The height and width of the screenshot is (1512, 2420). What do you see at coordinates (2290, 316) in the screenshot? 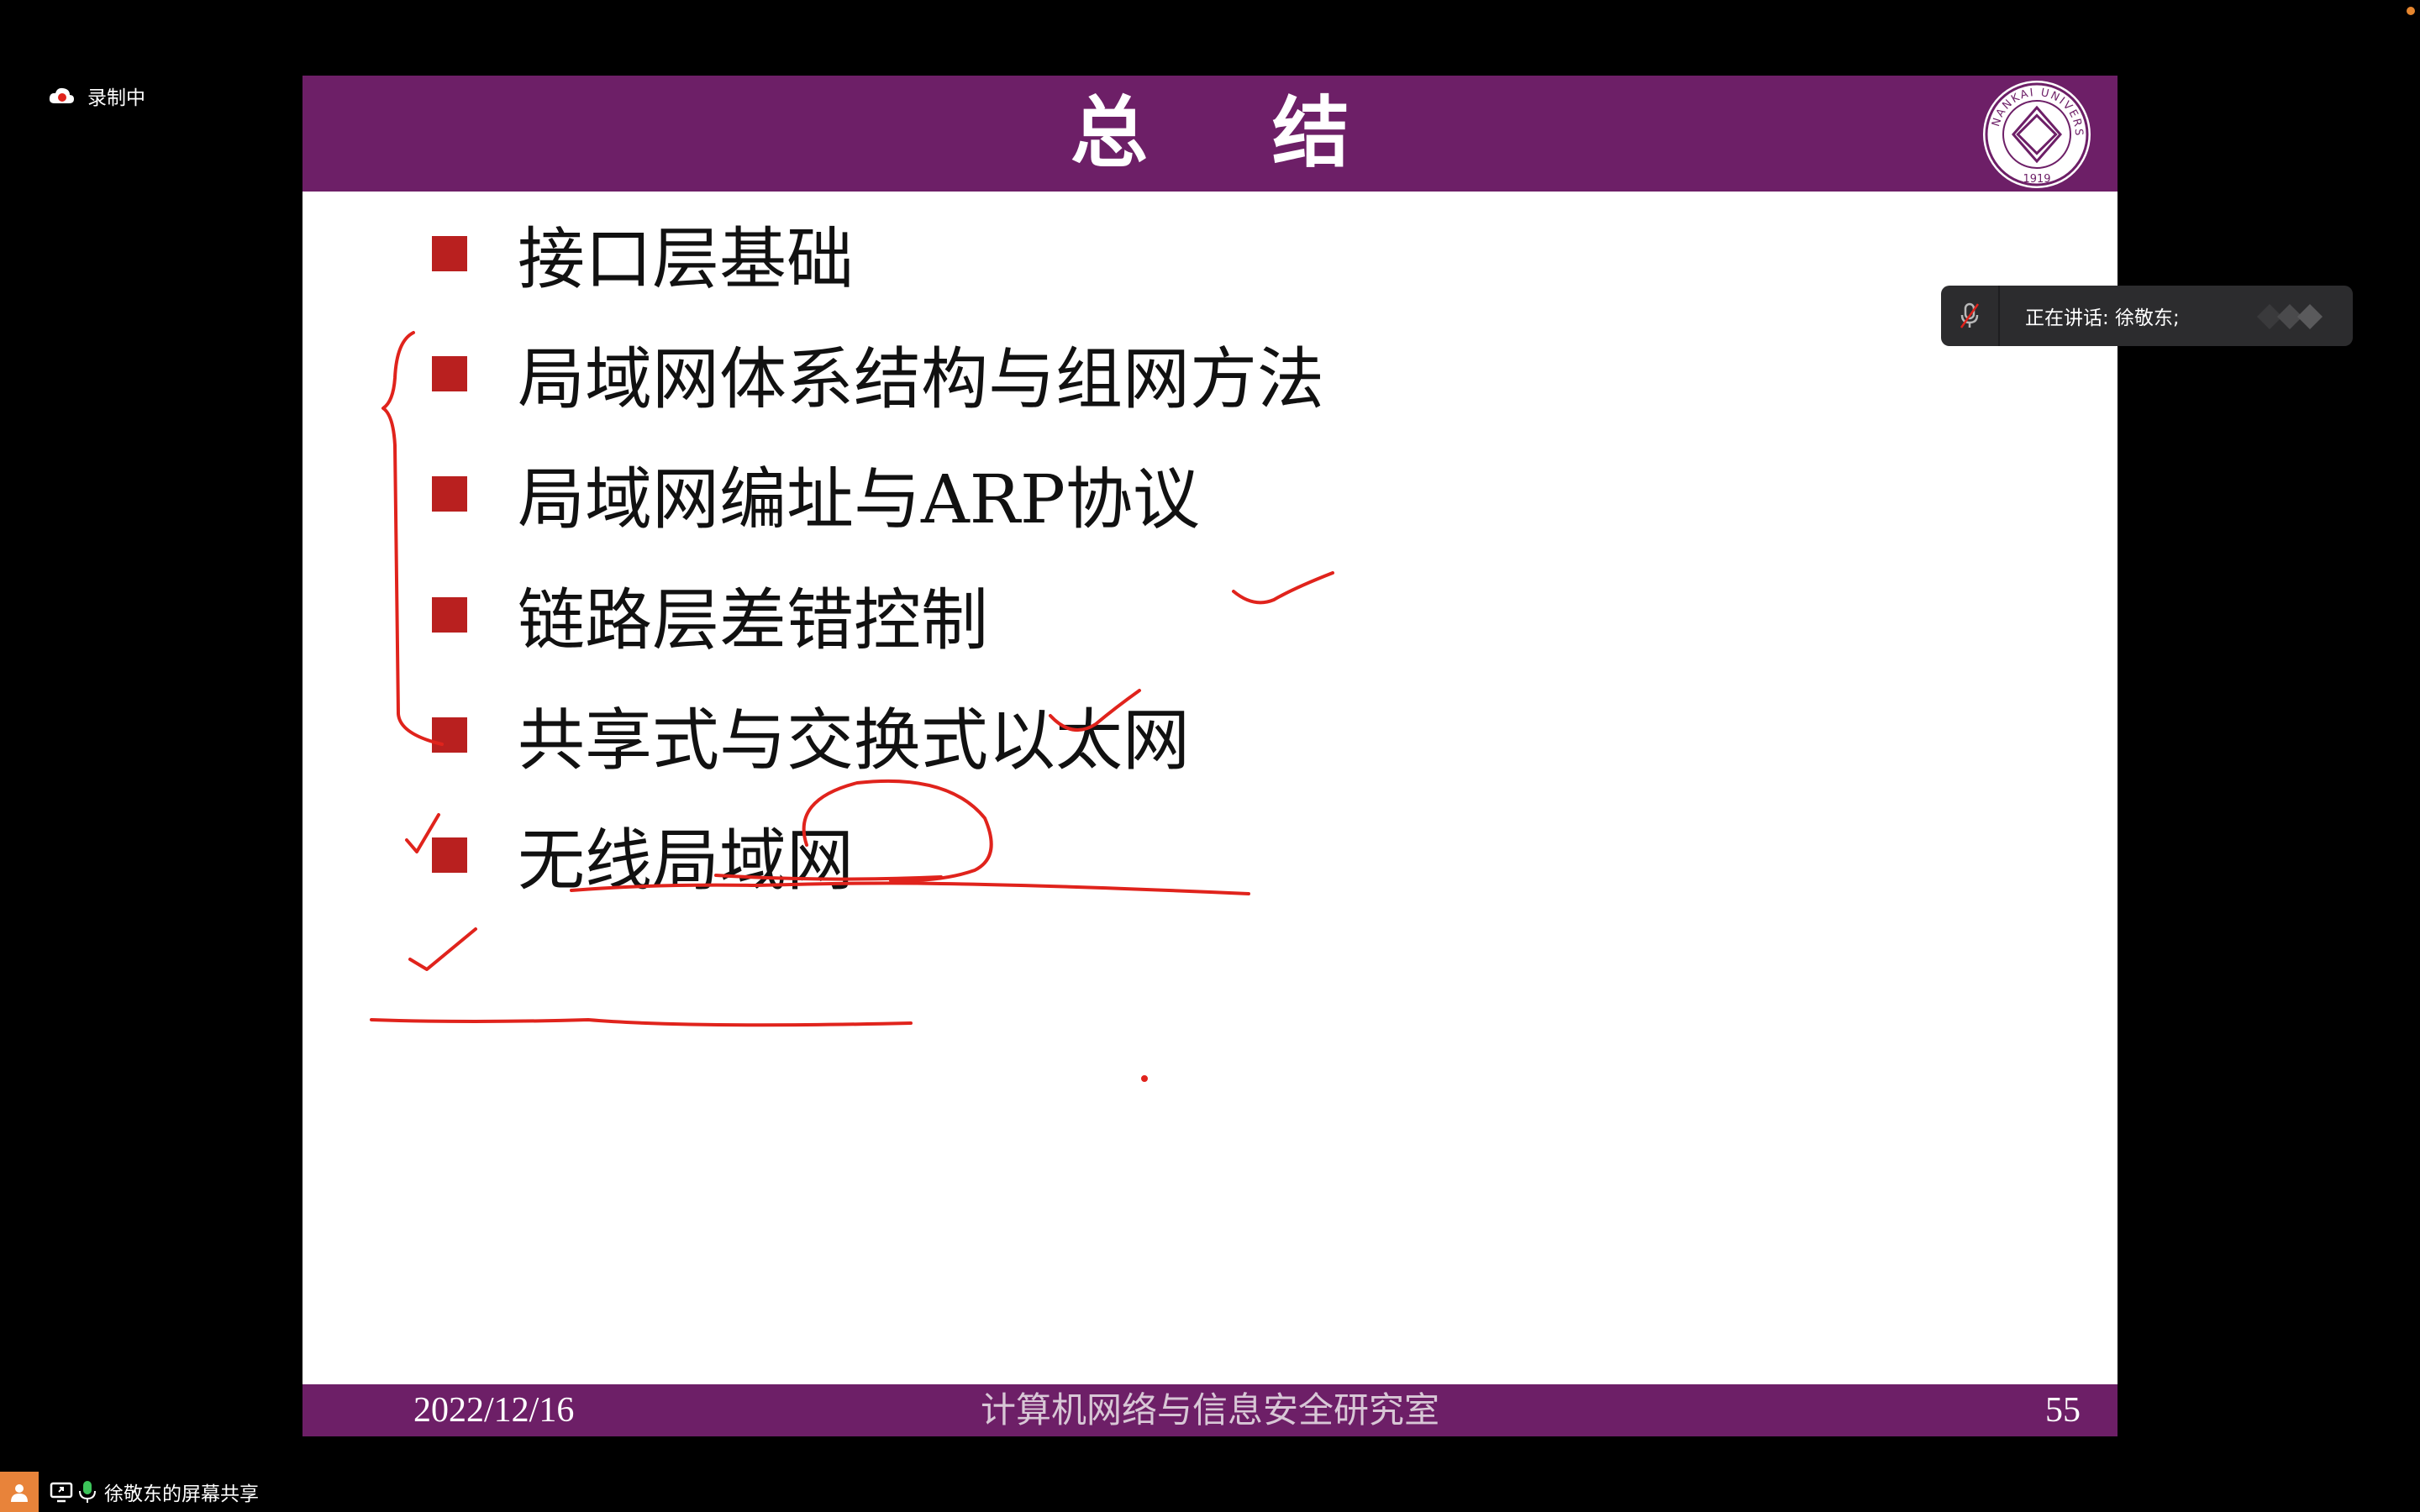
I see `participant-avatars-icon` at bounding box center [2290, 316].